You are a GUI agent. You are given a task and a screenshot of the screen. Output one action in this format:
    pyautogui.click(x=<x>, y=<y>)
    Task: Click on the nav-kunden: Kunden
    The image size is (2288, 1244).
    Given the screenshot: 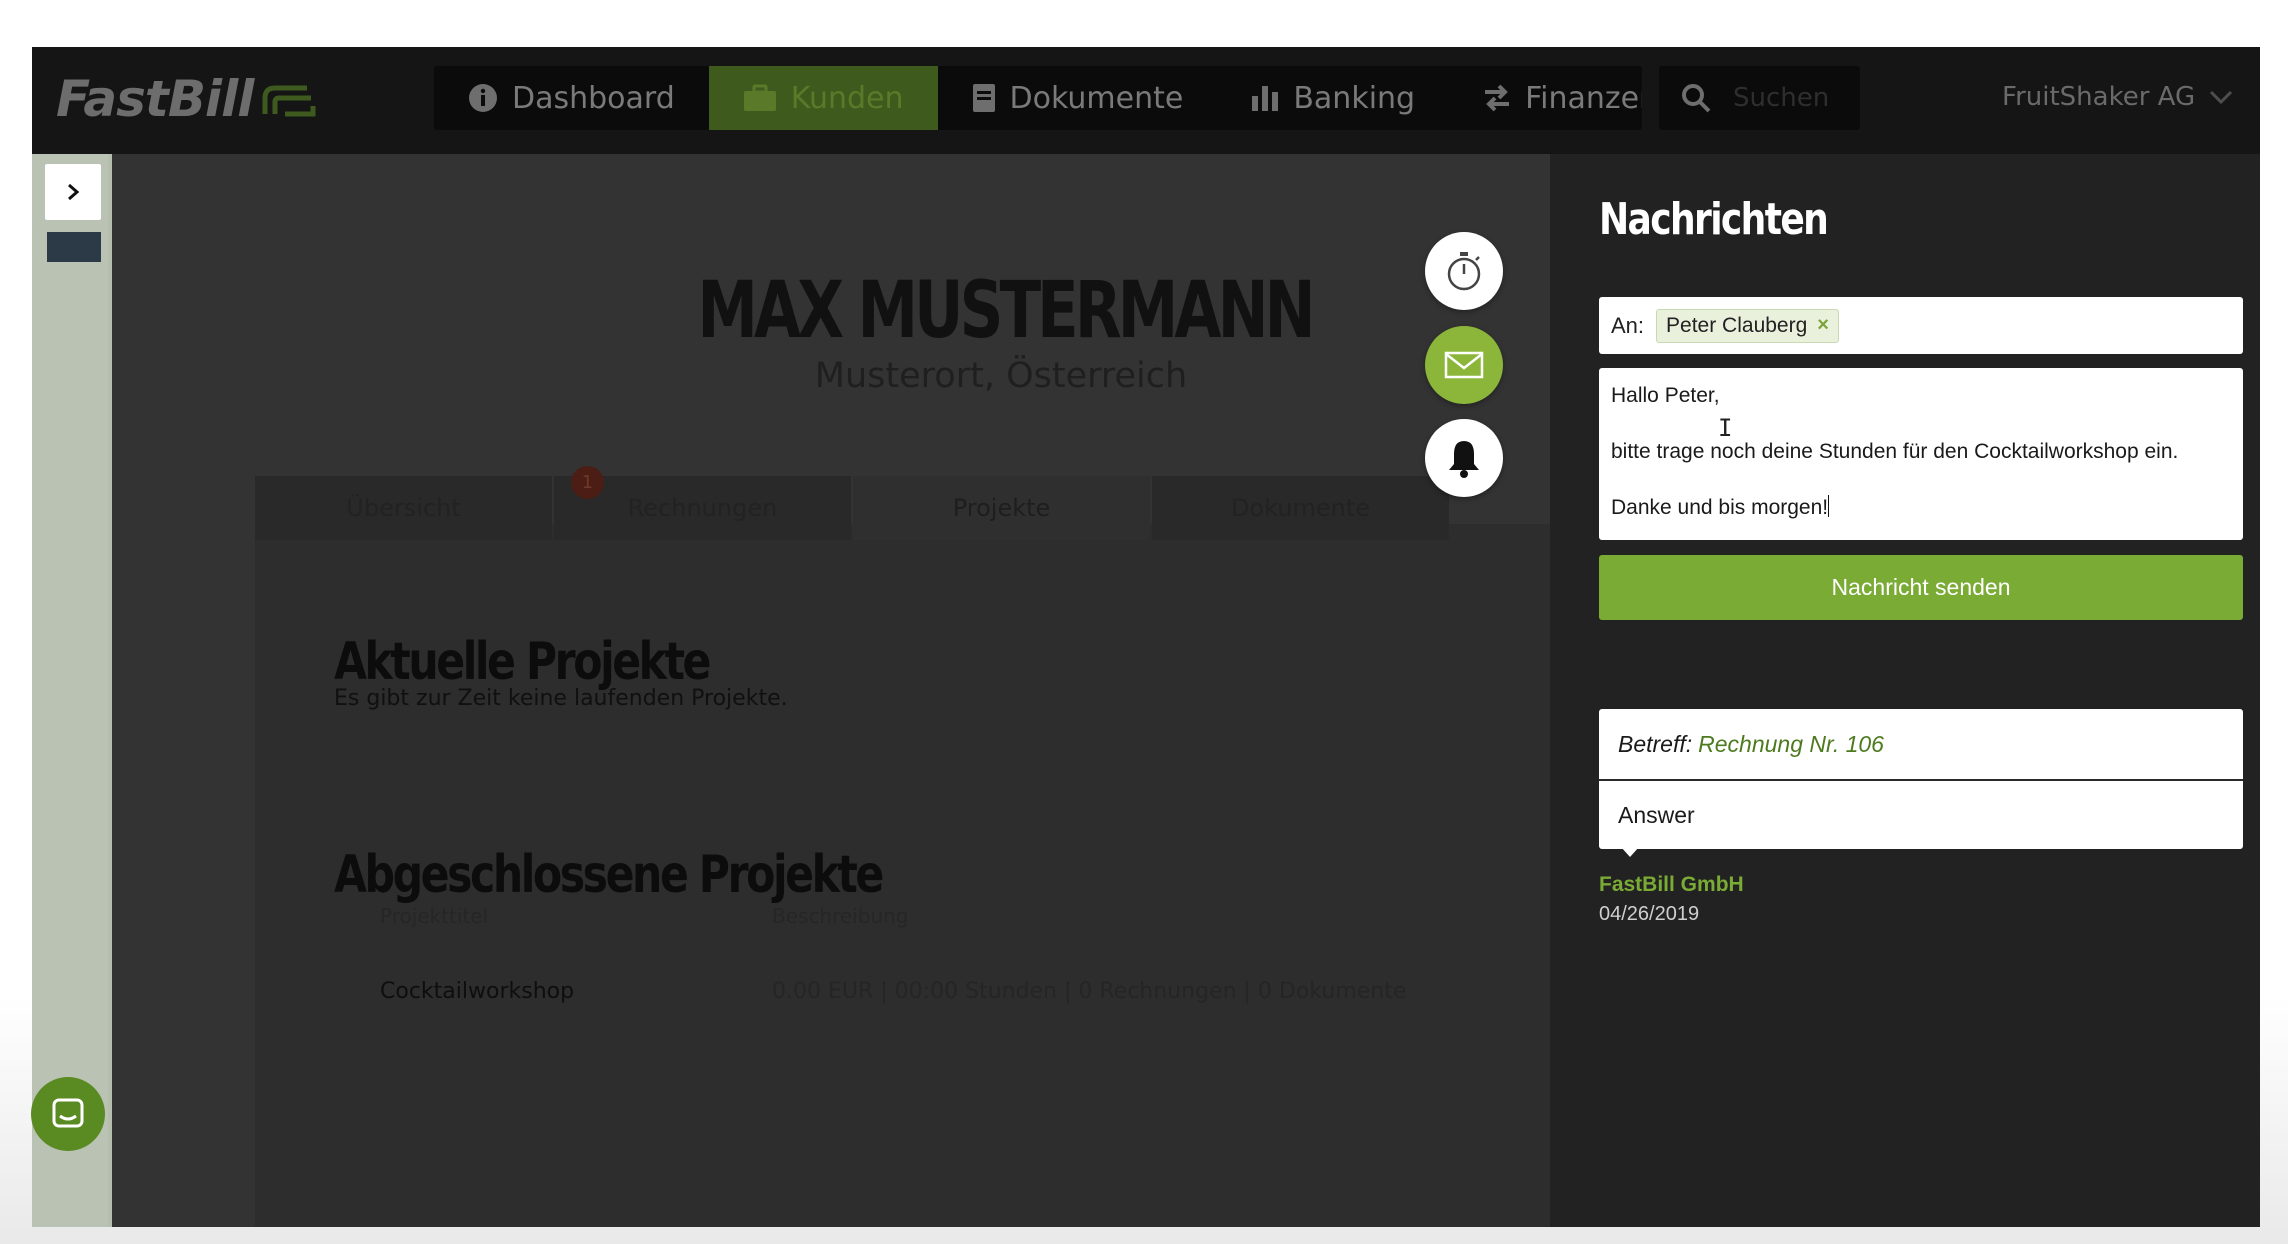 What is the action you would take?
    pyautogui.click(x=823, y=98)
    